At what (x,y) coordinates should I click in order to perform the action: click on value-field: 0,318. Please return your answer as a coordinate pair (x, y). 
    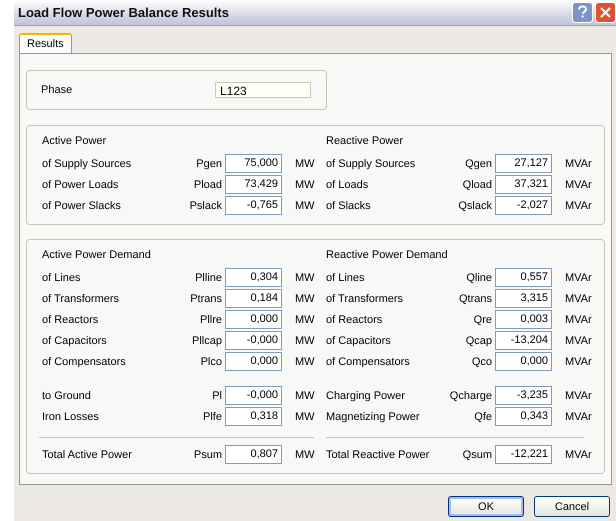
    Looking at the image, I should click on (253, 416).